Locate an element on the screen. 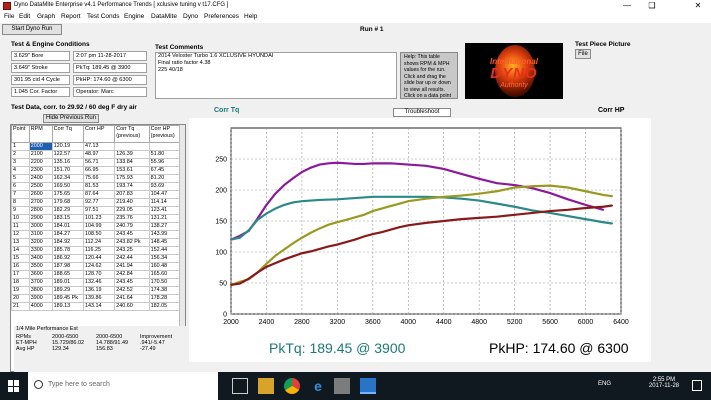 This screenshot has height=400, width=711. troubleshoot-button: Troubleshoot is located at coordinates (422, 112).